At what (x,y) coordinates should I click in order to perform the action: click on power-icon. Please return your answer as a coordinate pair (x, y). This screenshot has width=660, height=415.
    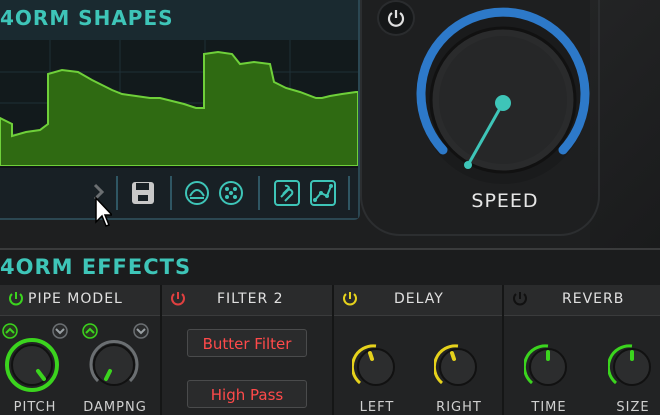
    Looking at the image, I should click on (396, 18).